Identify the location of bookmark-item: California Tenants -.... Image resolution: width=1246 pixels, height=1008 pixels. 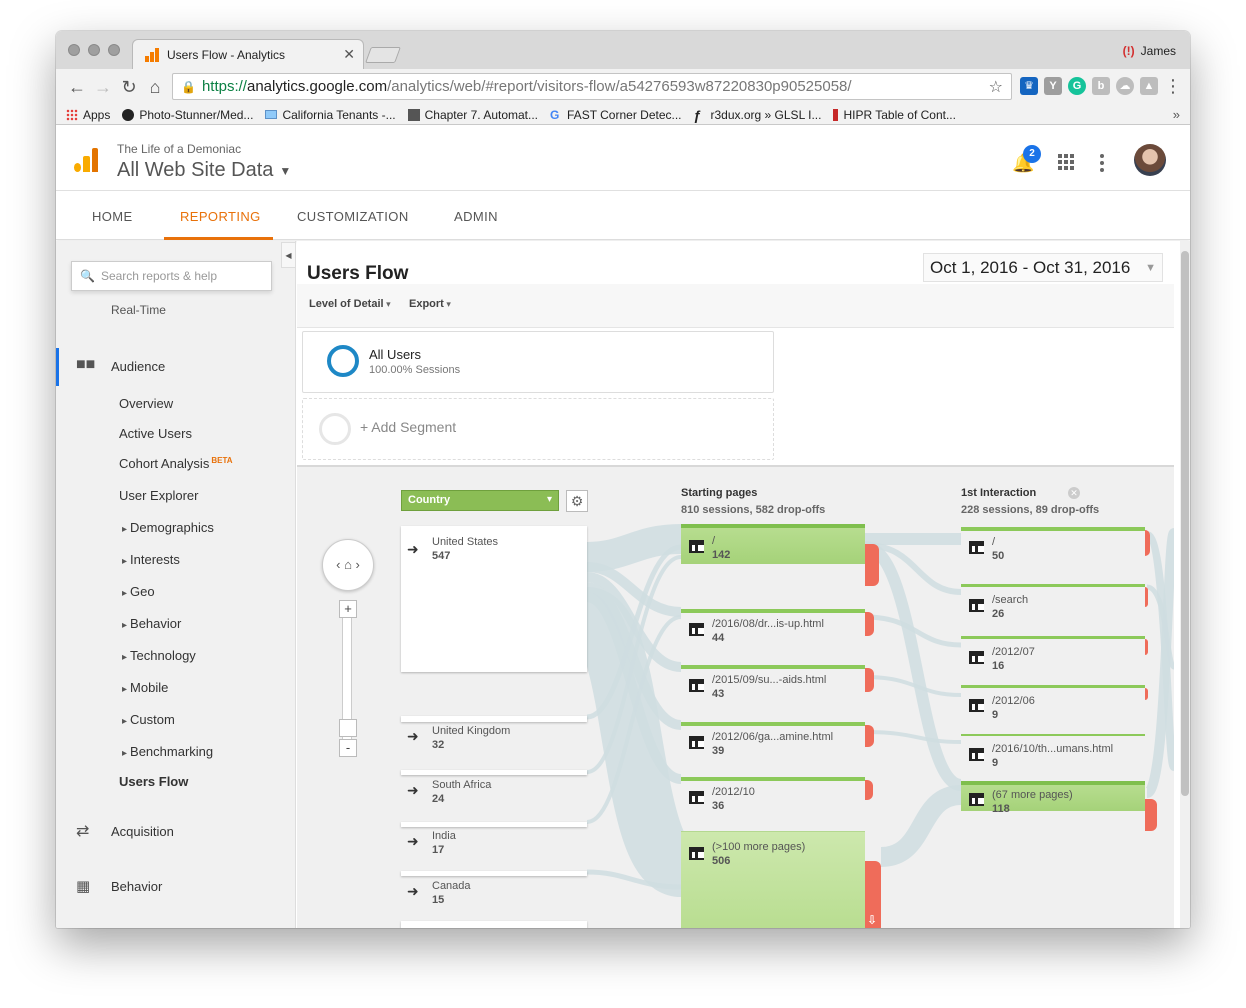
(330, 115).